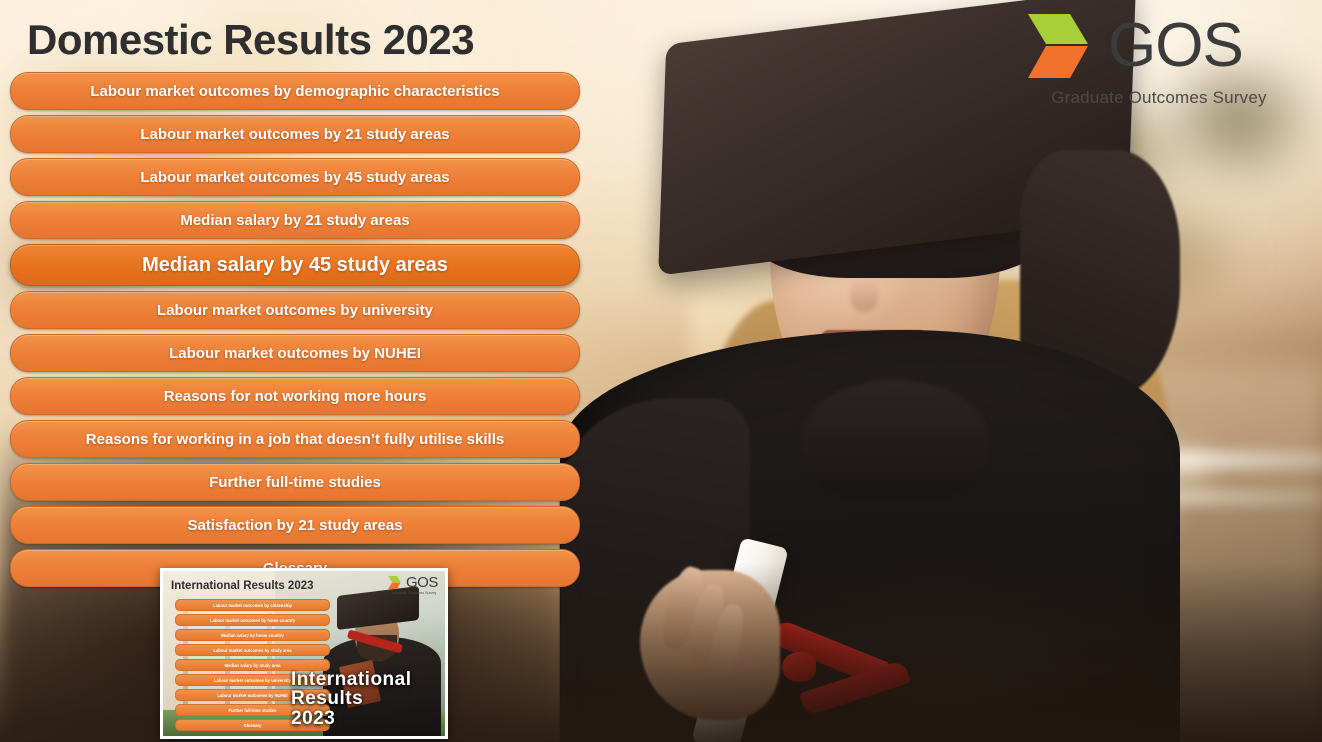 The image size is (1322, 742). I want to click on page-title: Domestic Results 2023, so click(251, 39).